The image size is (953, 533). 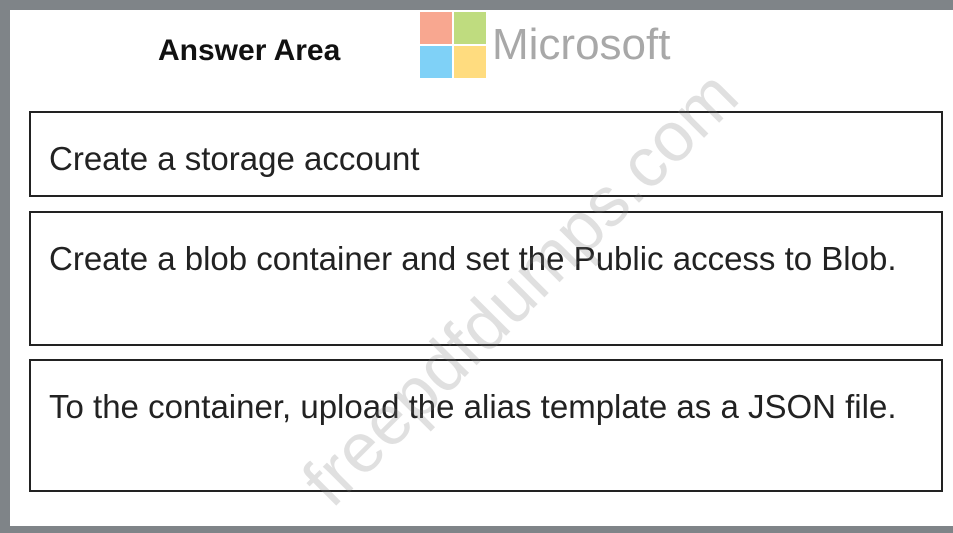 What do you see at coordinates (5, 266) in the screenshot?
I see `frame-left-border` at bounding box center [5, 266].